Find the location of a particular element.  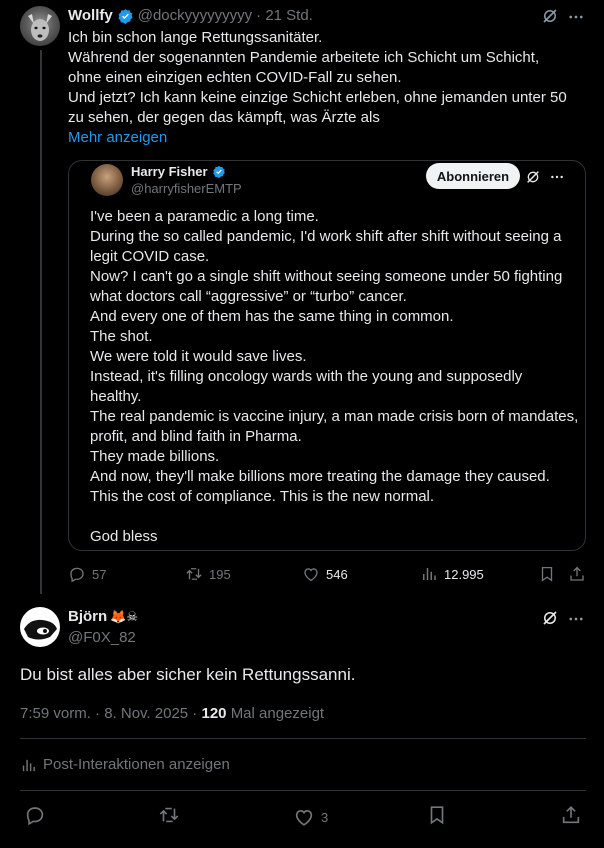

like-count: 3 is located at coordinates (325, 817).